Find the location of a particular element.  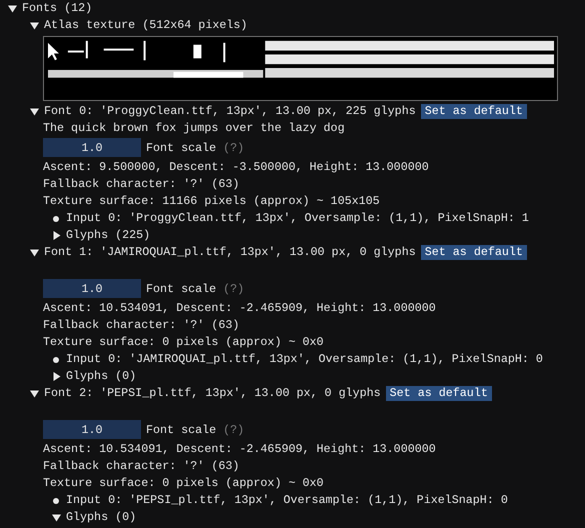

info-text: Texture surface: 11166 pixels (approx) ~ 105x105 is located at coordinates (211, 201).